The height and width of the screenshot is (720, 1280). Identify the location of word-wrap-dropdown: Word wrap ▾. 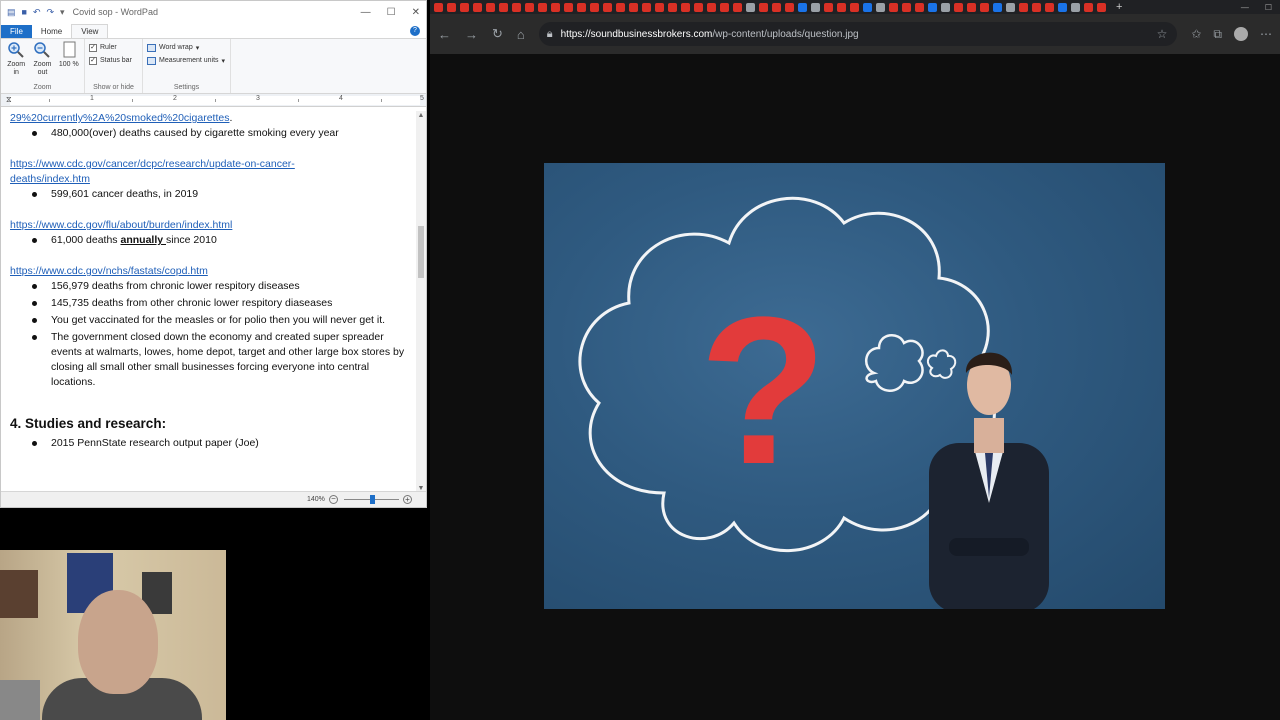
(186, 47).